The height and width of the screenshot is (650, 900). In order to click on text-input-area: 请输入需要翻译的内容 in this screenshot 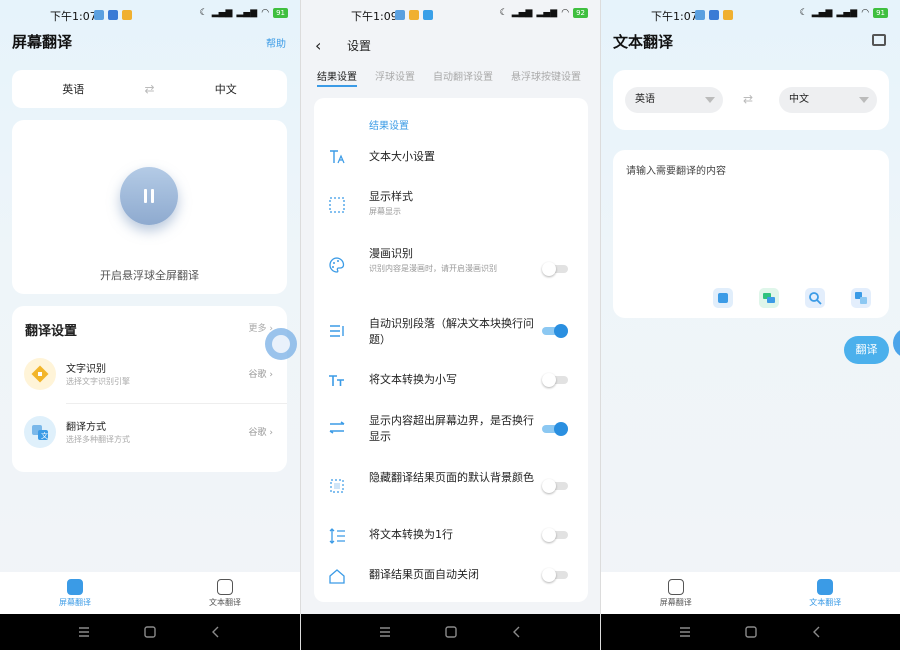, I will do `click(751, 234)`.